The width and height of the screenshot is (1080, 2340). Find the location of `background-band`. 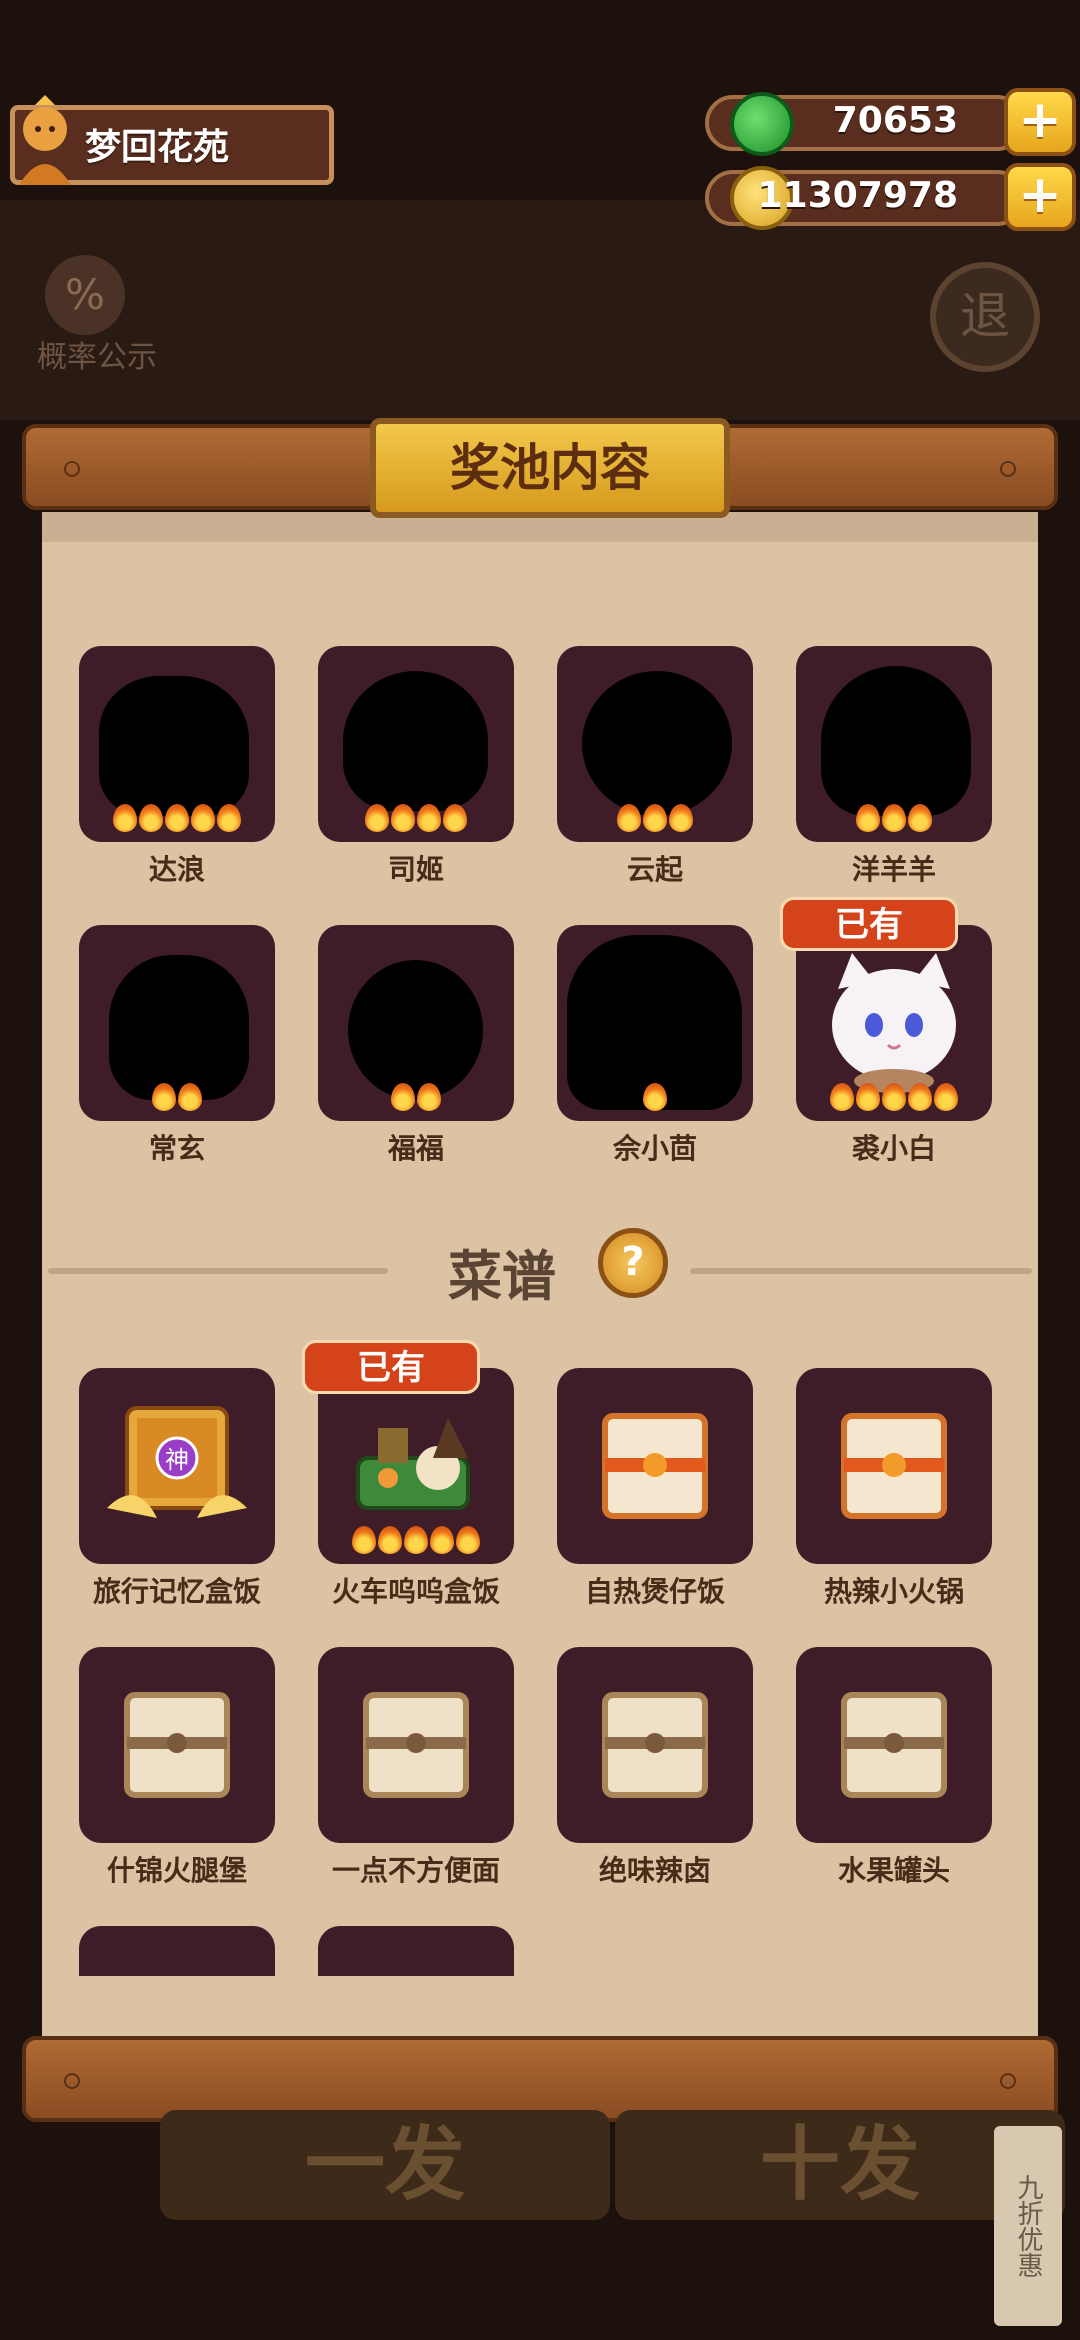

background-band is located at coordinates (540, 310).